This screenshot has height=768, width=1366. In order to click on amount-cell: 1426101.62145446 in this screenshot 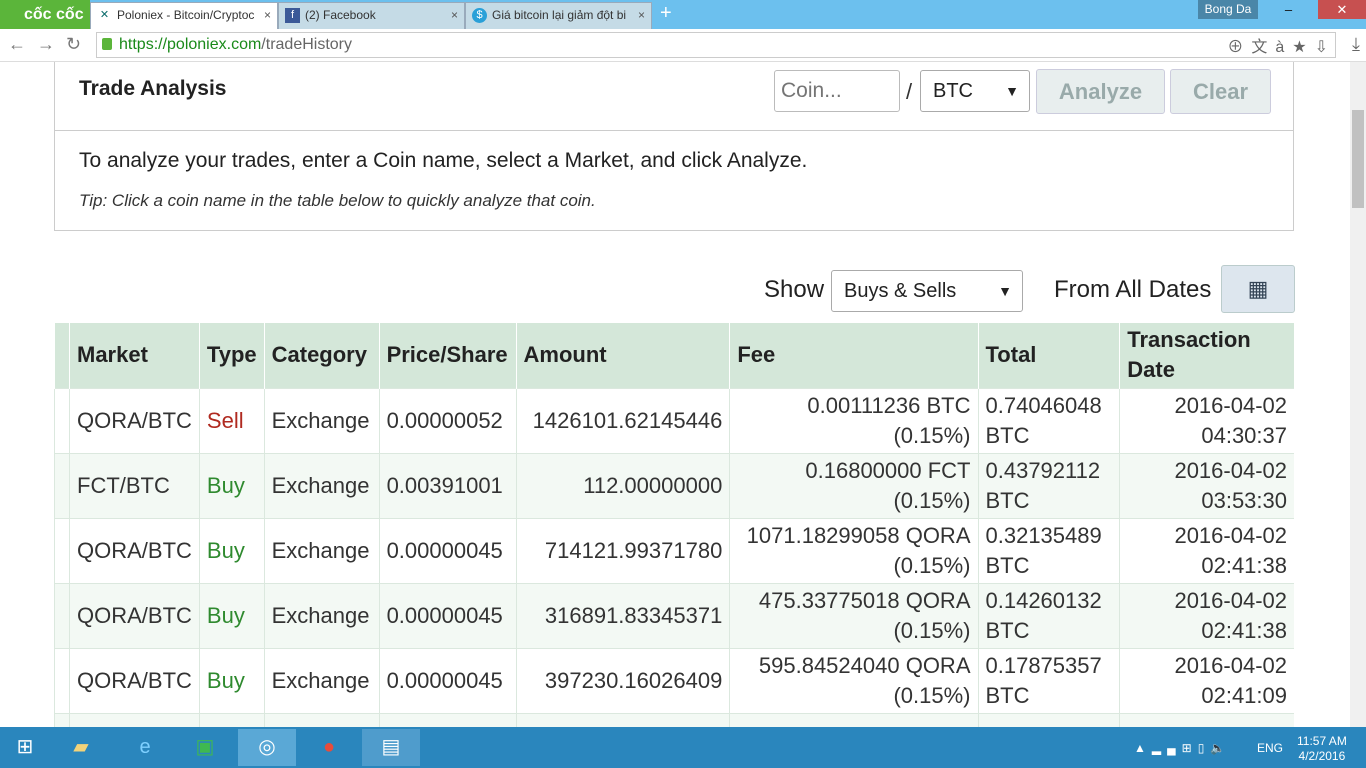, I will do `click(622, 420)`.